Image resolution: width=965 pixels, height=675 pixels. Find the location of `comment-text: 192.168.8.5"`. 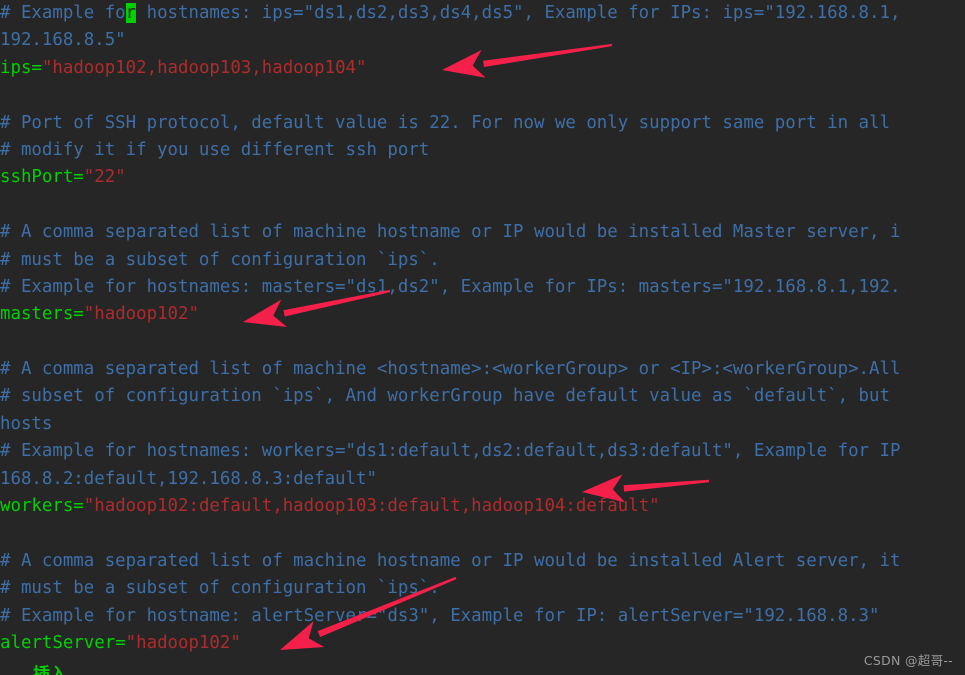

comment-text: 192.168.8.5" is located at coordinates (63, 40).